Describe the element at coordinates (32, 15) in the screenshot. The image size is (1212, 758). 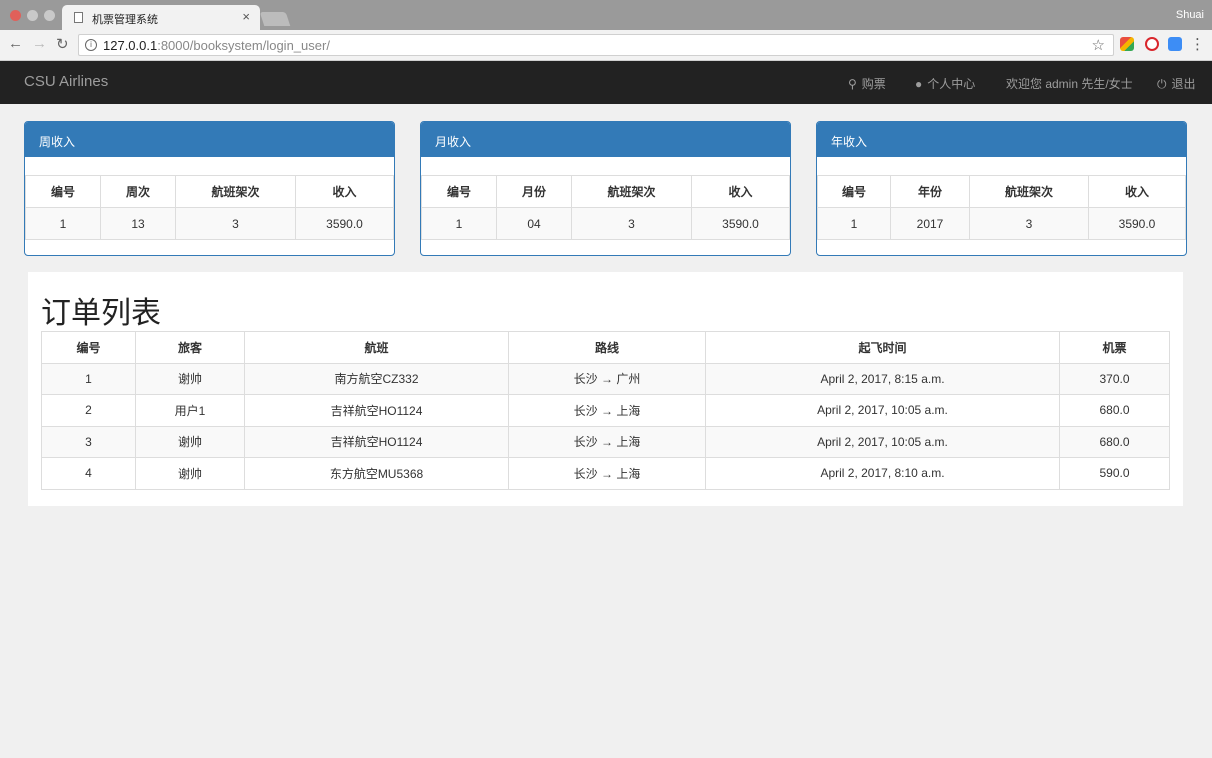
I see `window-minimize-button` at that location.